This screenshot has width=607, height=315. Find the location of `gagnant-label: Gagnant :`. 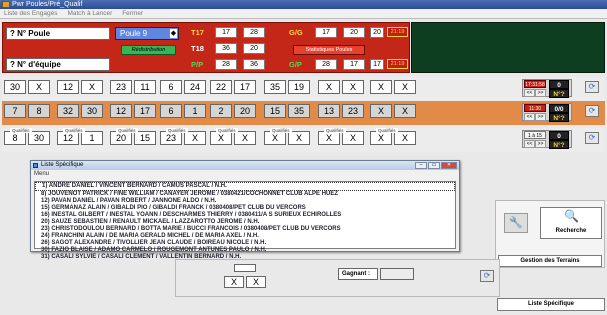

gagnant-label: Gagnant : is located at coordinates (358, 274).